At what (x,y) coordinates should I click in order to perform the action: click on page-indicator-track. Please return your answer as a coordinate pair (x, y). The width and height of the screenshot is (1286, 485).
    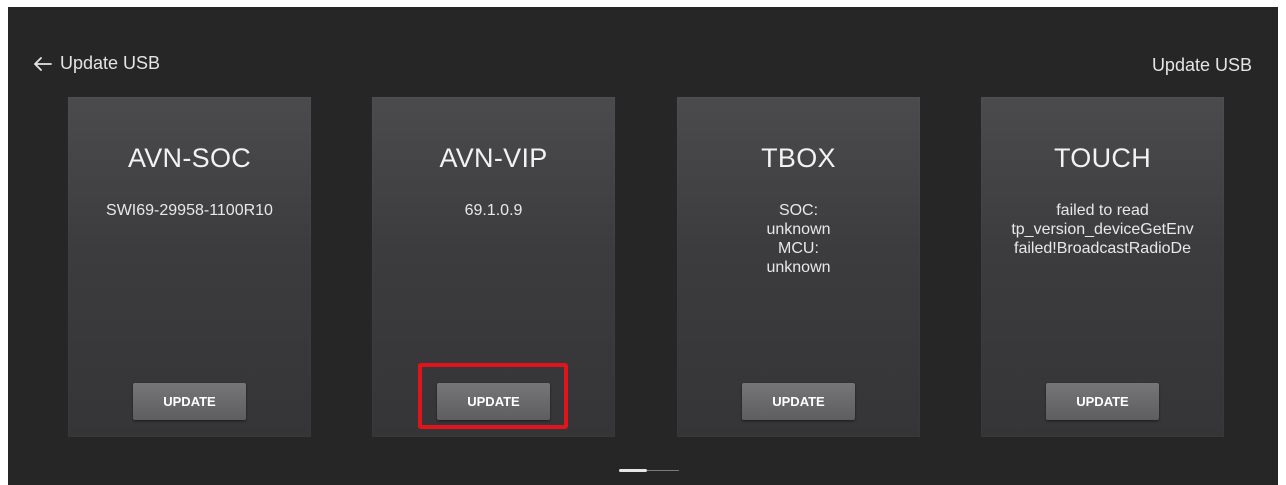
    Looking at the image, I should click on (663, 470).